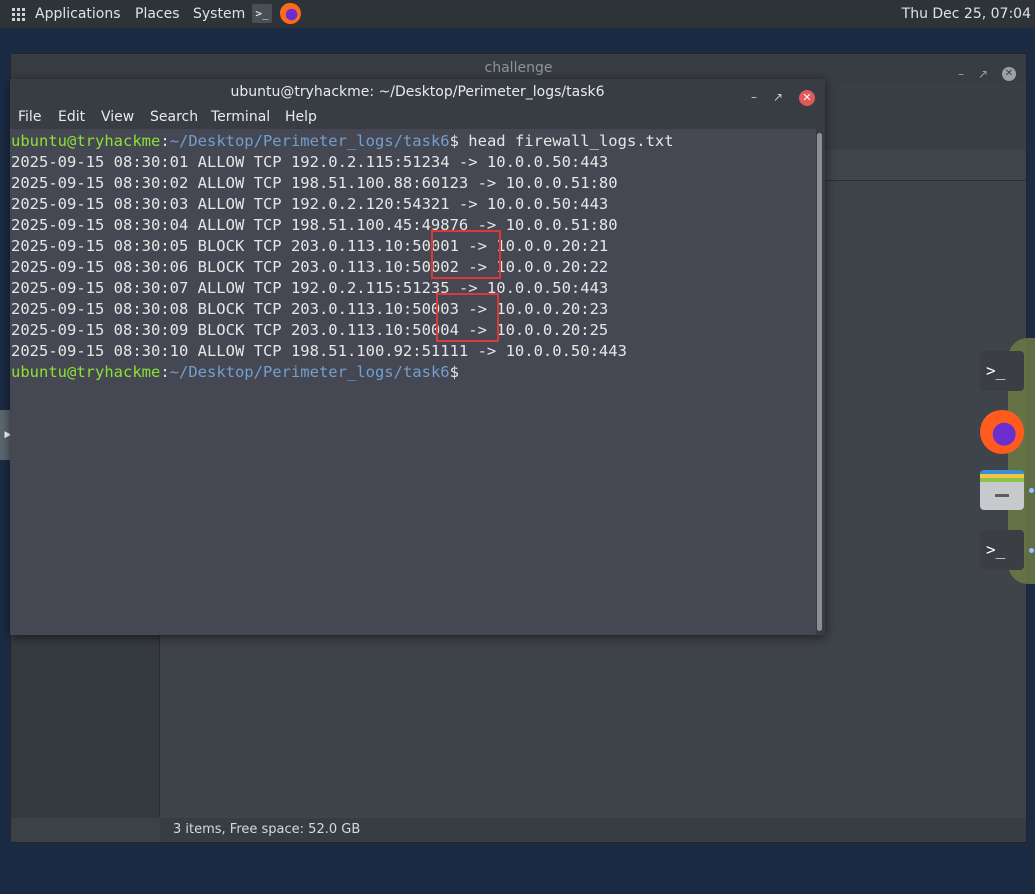  I want to click on terminal-launcher-icon: >_, so click(262, 13).